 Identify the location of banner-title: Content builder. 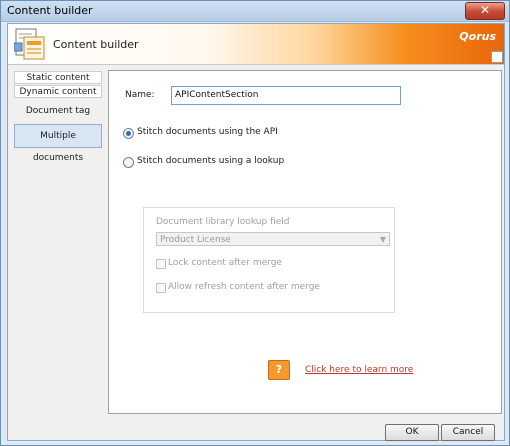
(96, 44).